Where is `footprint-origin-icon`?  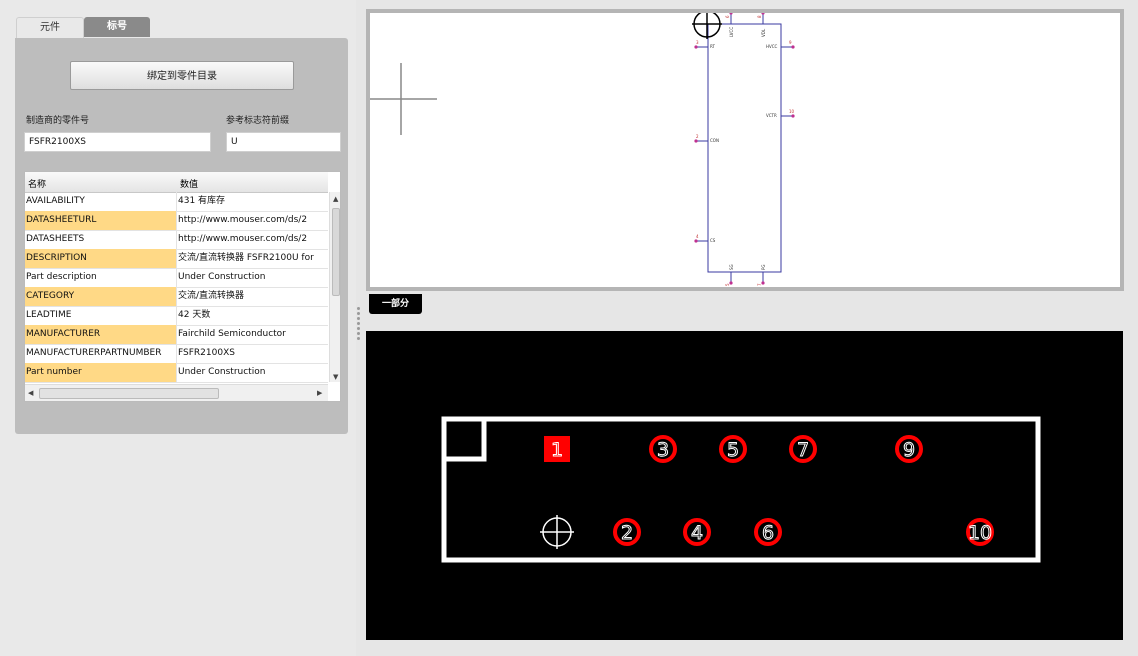
footprint-origin-icon is located at coordinates (557, 532).